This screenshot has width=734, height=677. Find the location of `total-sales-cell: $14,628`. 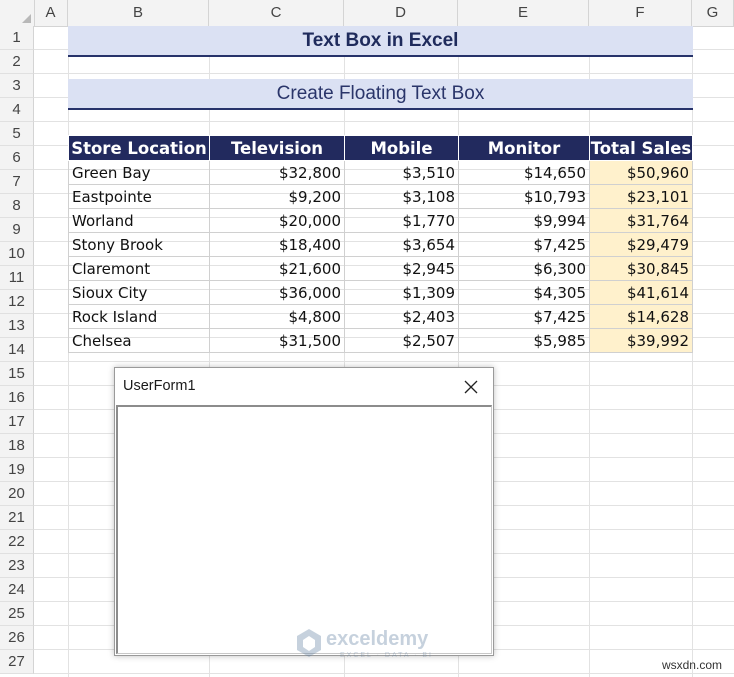

total-sales-cell: $14,628 is located at coordinates (641, 316).